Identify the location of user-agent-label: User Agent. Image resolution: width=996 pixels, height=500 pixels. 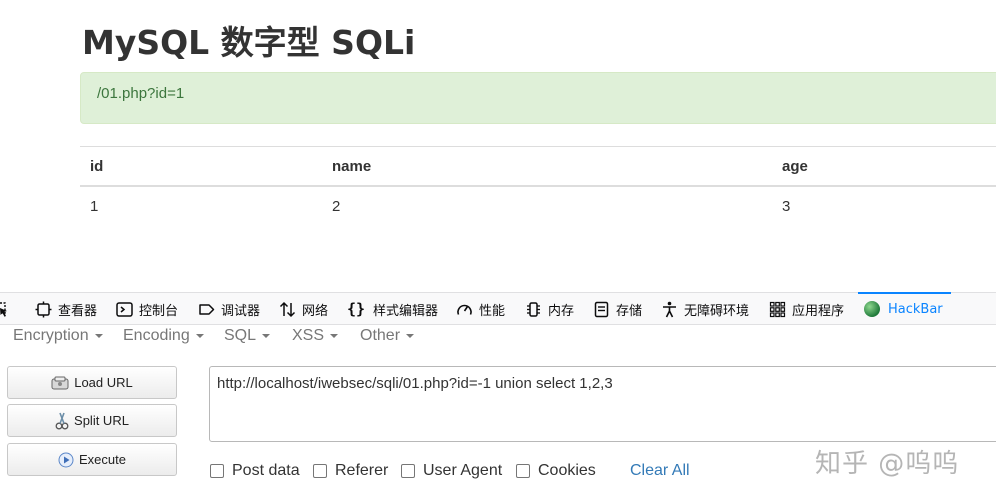
(463, 470).